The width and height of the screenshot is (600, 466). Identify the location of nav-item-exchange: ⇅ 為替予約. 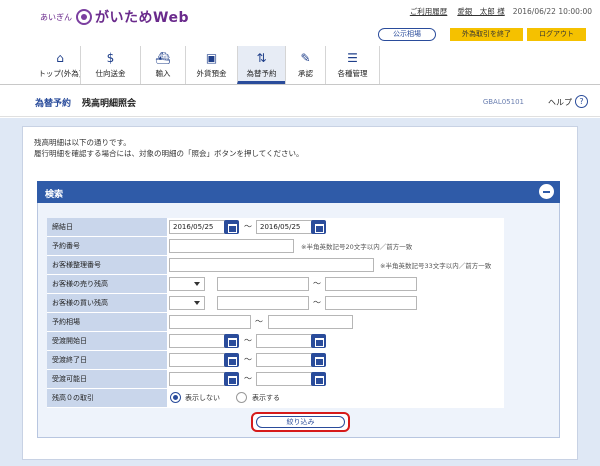
(261, 65).